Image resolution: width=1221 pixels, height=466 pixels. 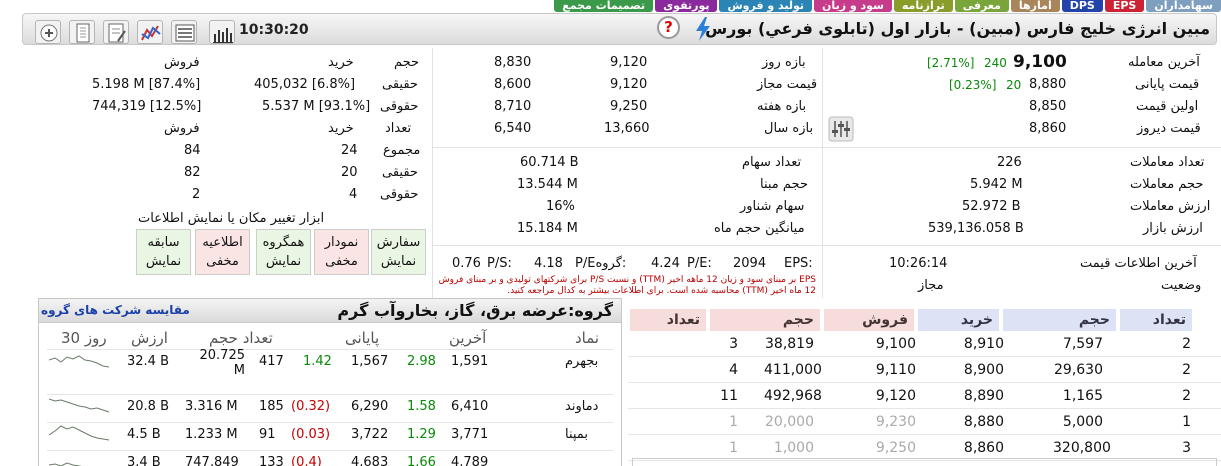 I want to click on ob-cell-buy-volume: 7,597, so click(x=1078, y=344).